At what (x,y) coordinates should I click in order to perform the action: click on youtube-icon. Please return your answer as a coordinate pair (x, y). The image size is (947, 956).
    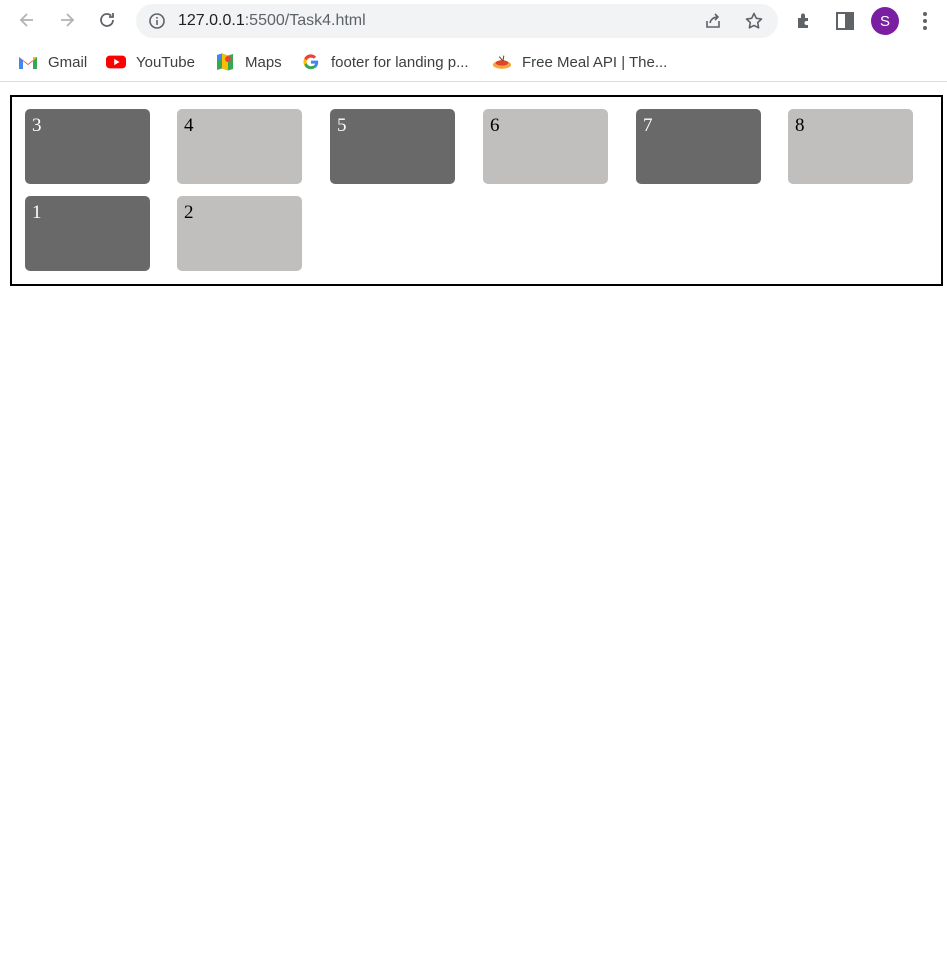
    Looking at the image, I should click on (116, 62).